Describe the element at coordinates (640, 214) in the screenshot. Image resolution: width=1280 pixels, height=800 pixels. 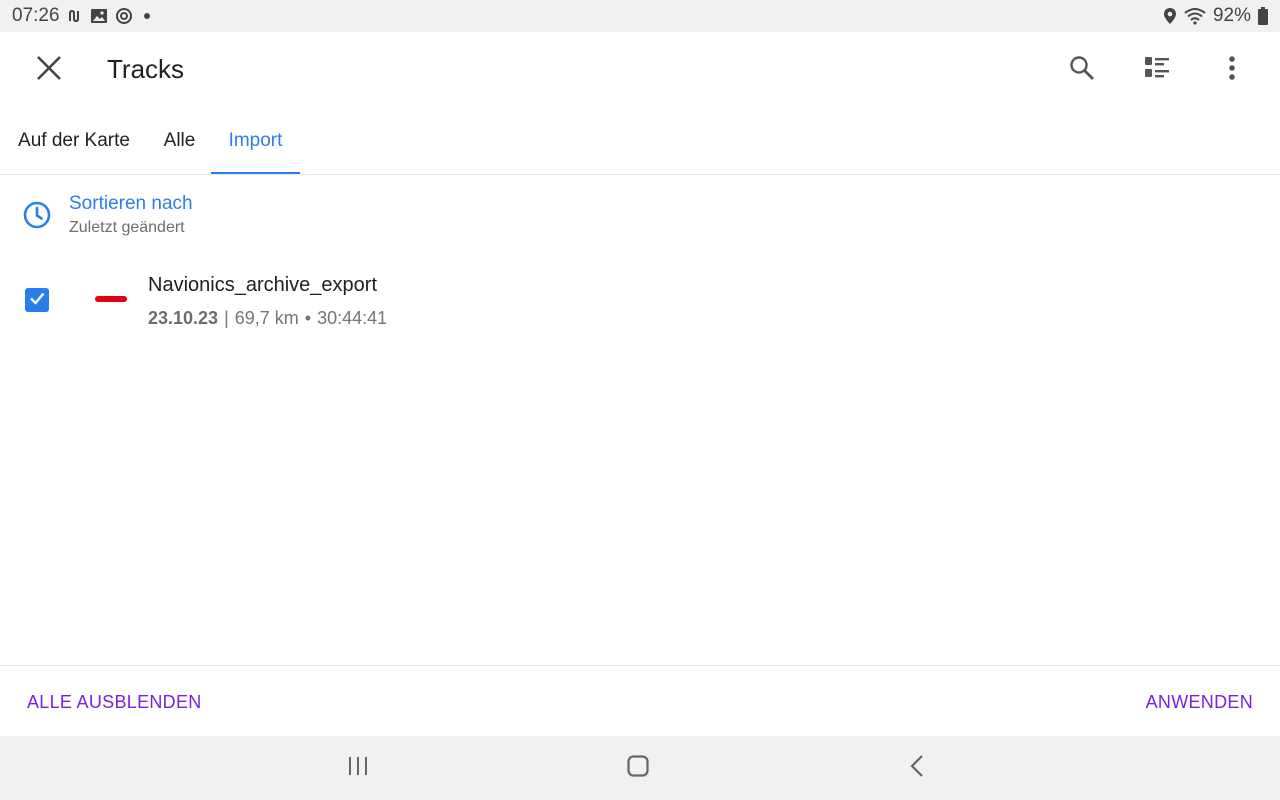
I see `sort-selector: Sortieren nach Zuletzt geändert` at that location.